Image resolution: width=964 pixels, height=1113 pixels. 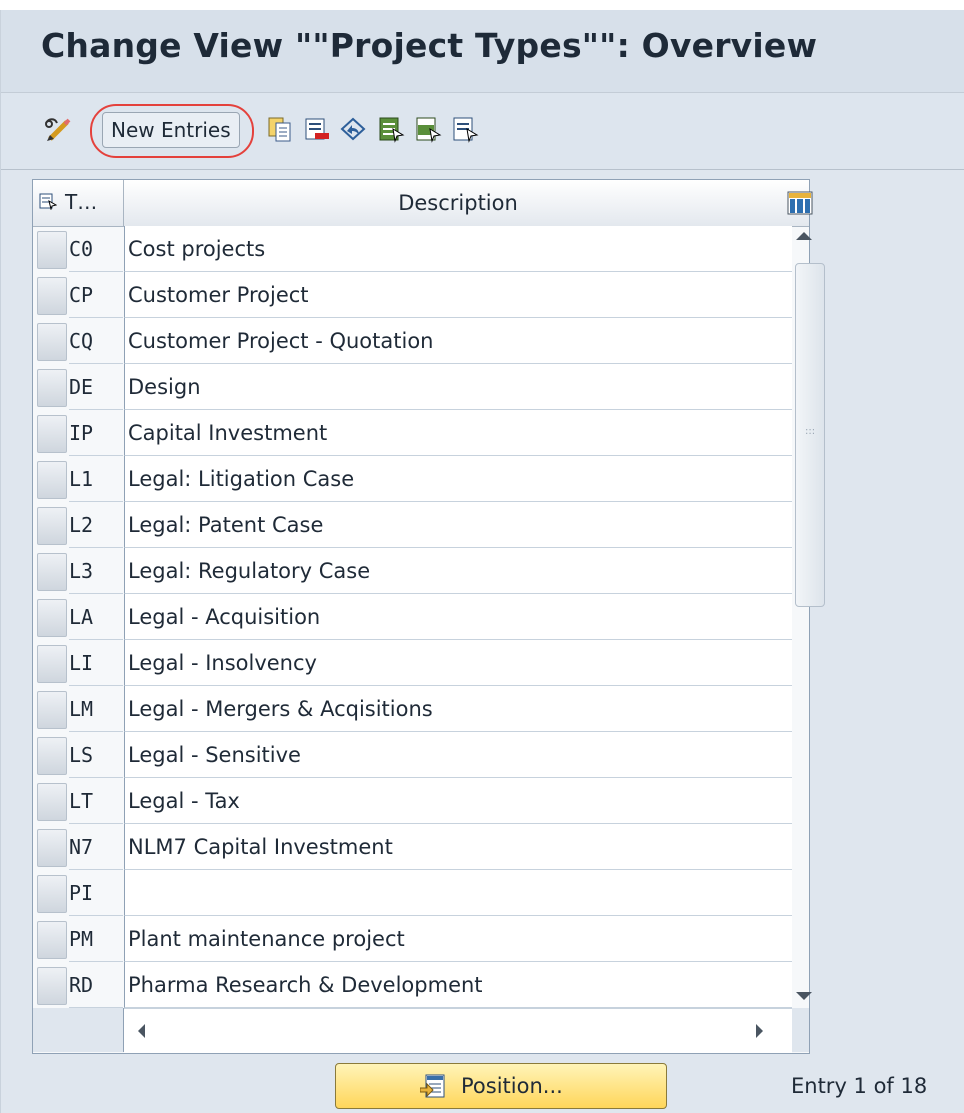 What do you see at coordinates (458, 387) in the screenshot?
I see `project-type-description: Design` at bounding box center [458, 387].